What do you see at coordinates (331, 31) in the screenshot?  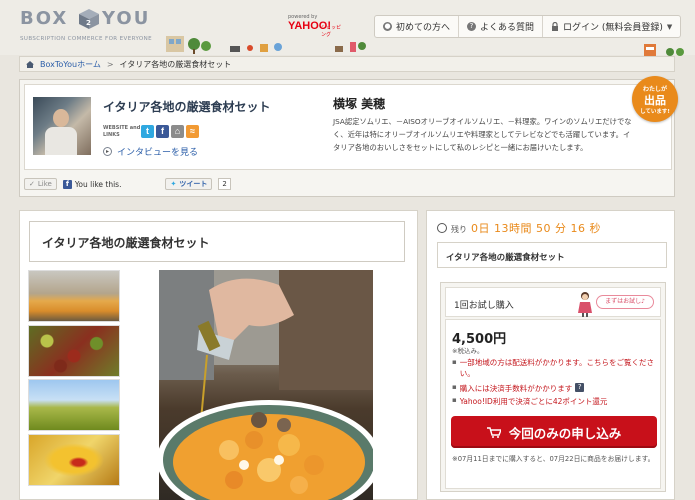 I see `shopping-label: ショッピング` at bounding box center [331, 31].